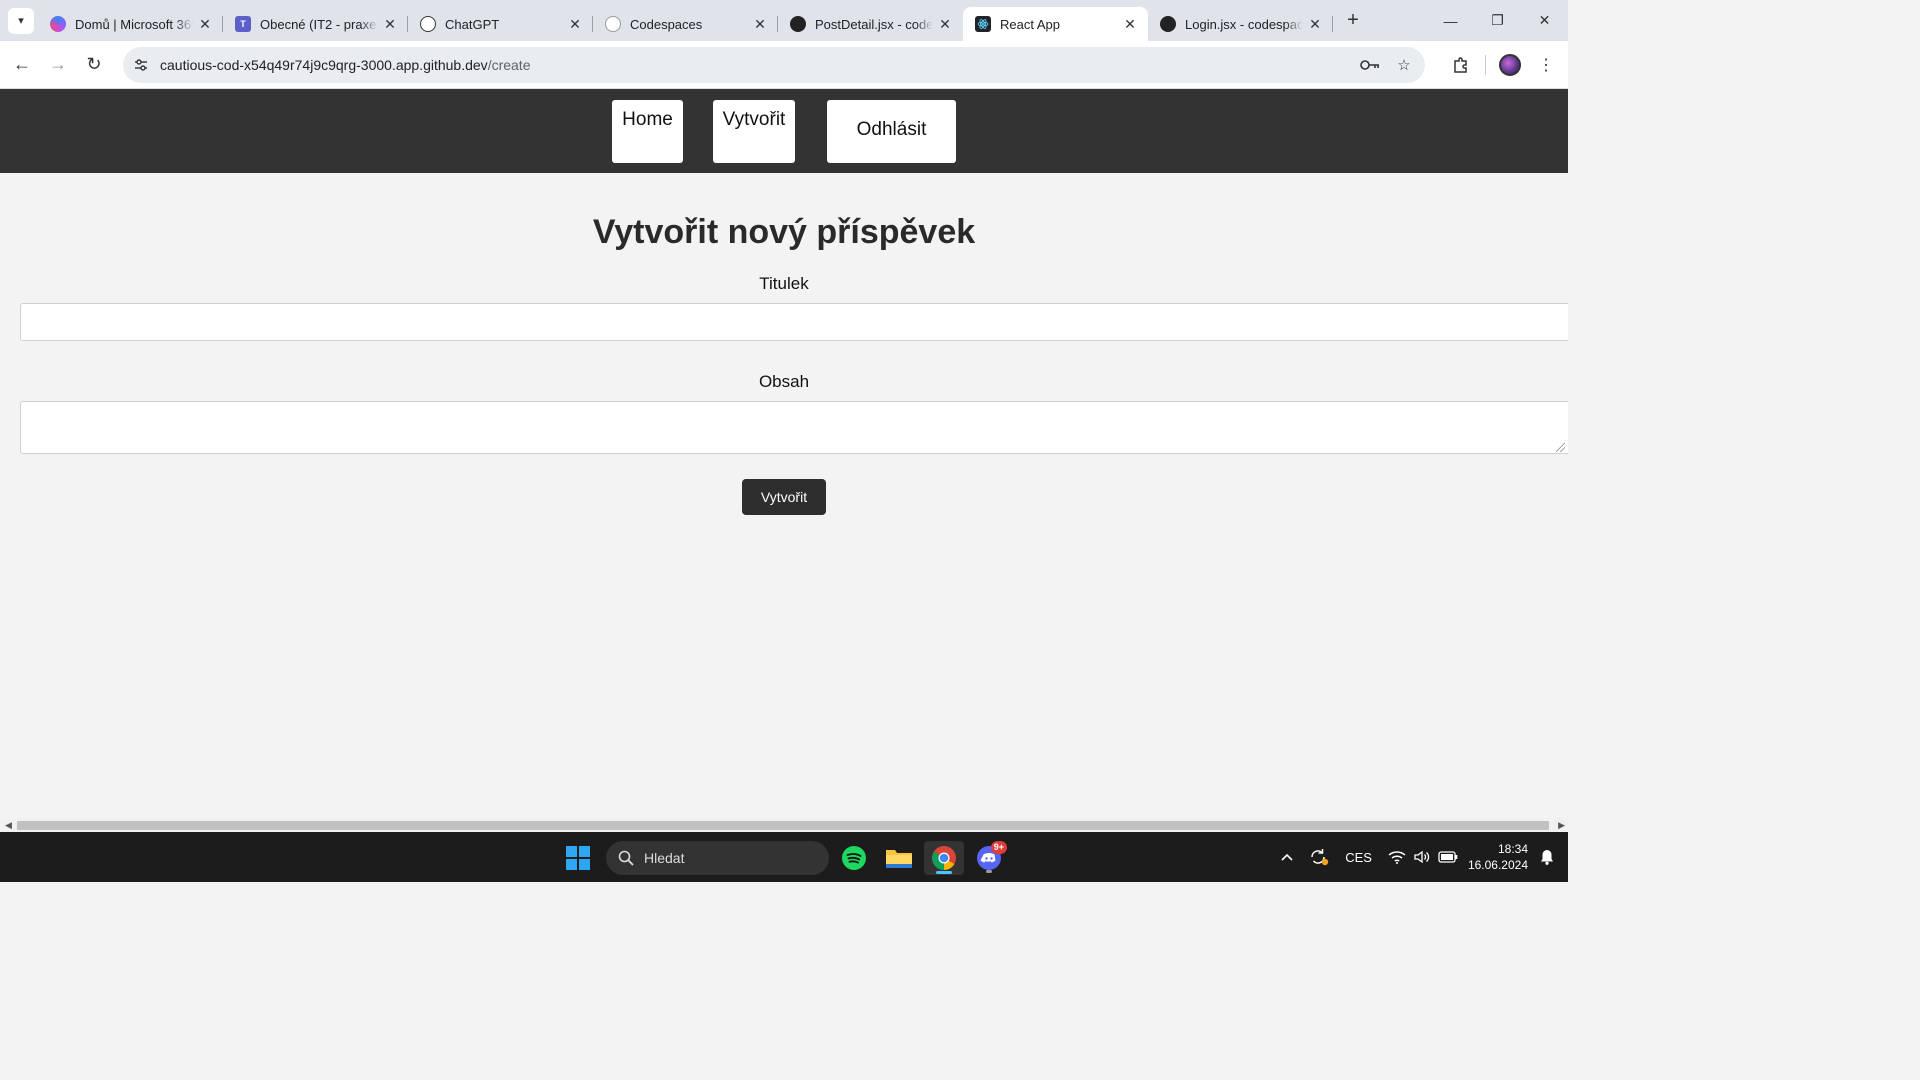 This screenshot has height=1080, width=1920. I want to click on browser-tab: Domů | Microsoft 365 ✕, so click(130, 24).